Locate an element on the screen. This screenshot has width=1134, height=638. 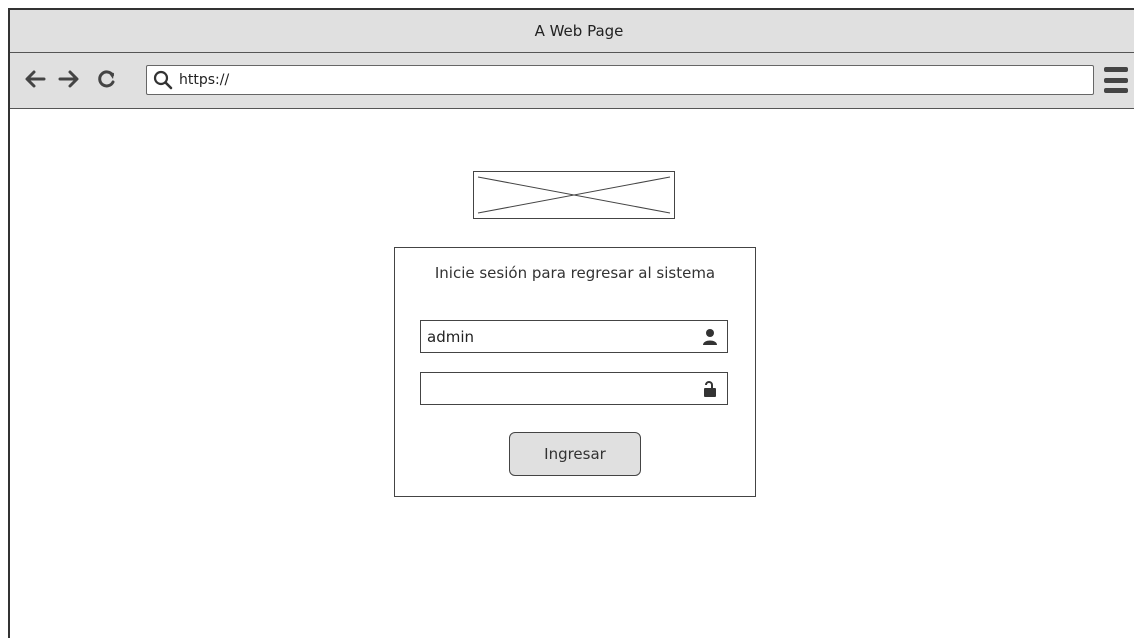
reload-icon is located at coordinates (106, 79).